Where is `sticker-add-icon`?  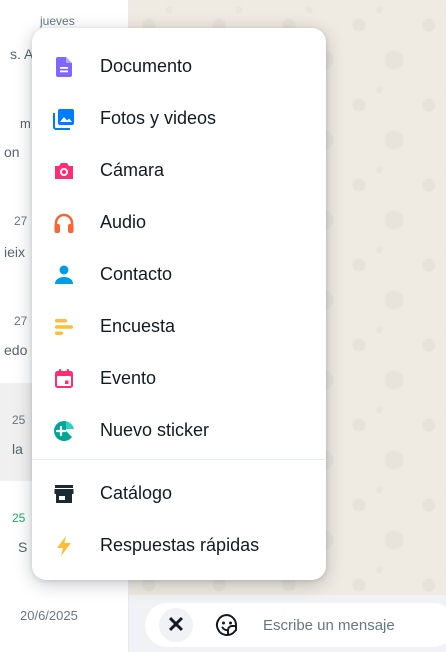 sticker-add-icon is located at coordinates (64, 431).